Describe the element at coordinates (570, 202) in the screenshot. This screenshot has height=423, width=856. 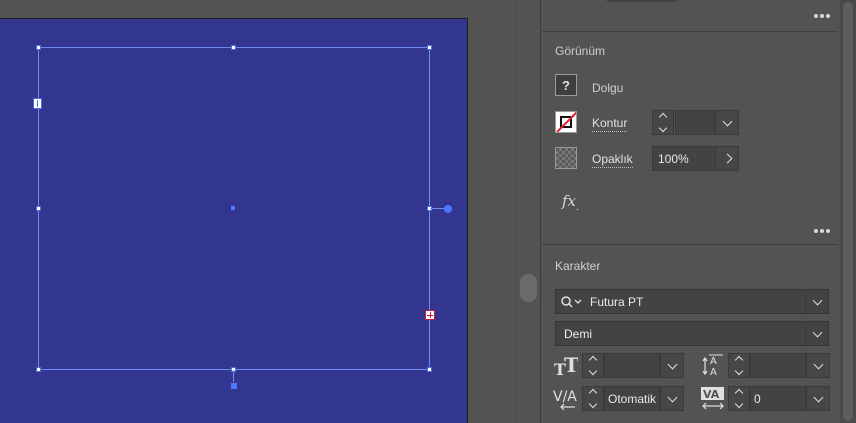
I see `fx-icon: fx.` at that location.